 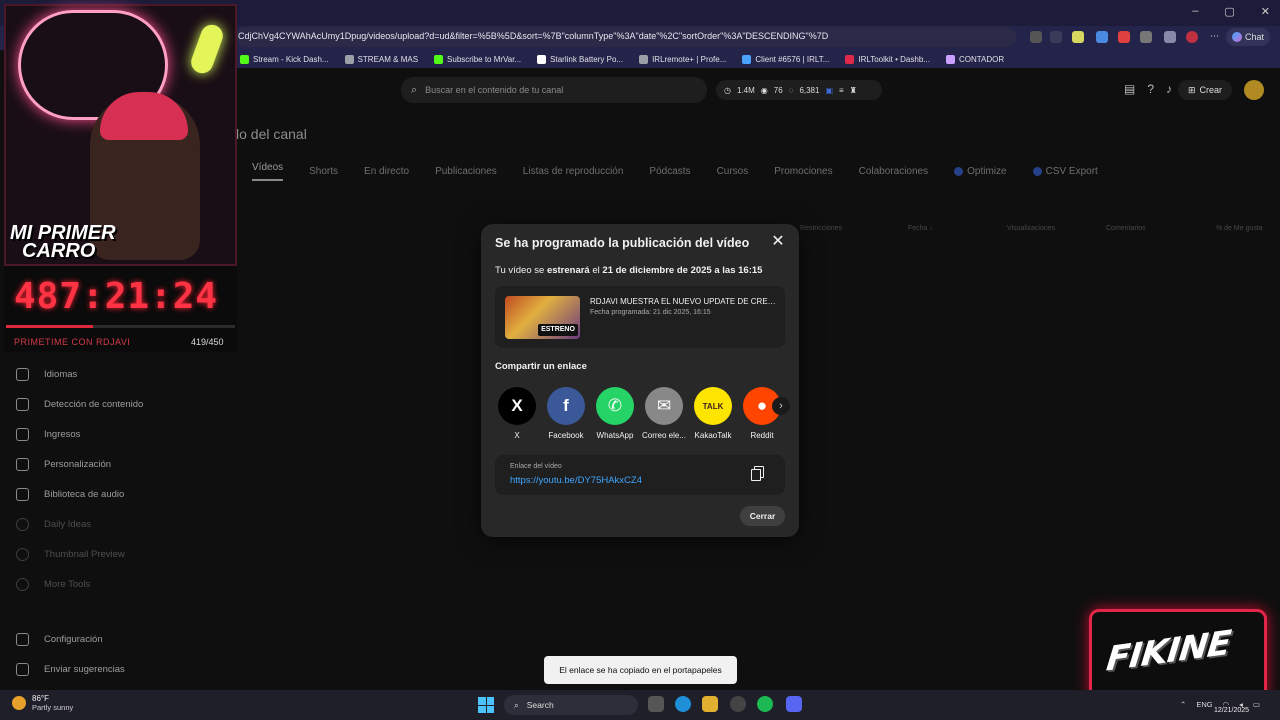 I want to click on sidebar-item-label: More Tools, so click(x=67, y=584).